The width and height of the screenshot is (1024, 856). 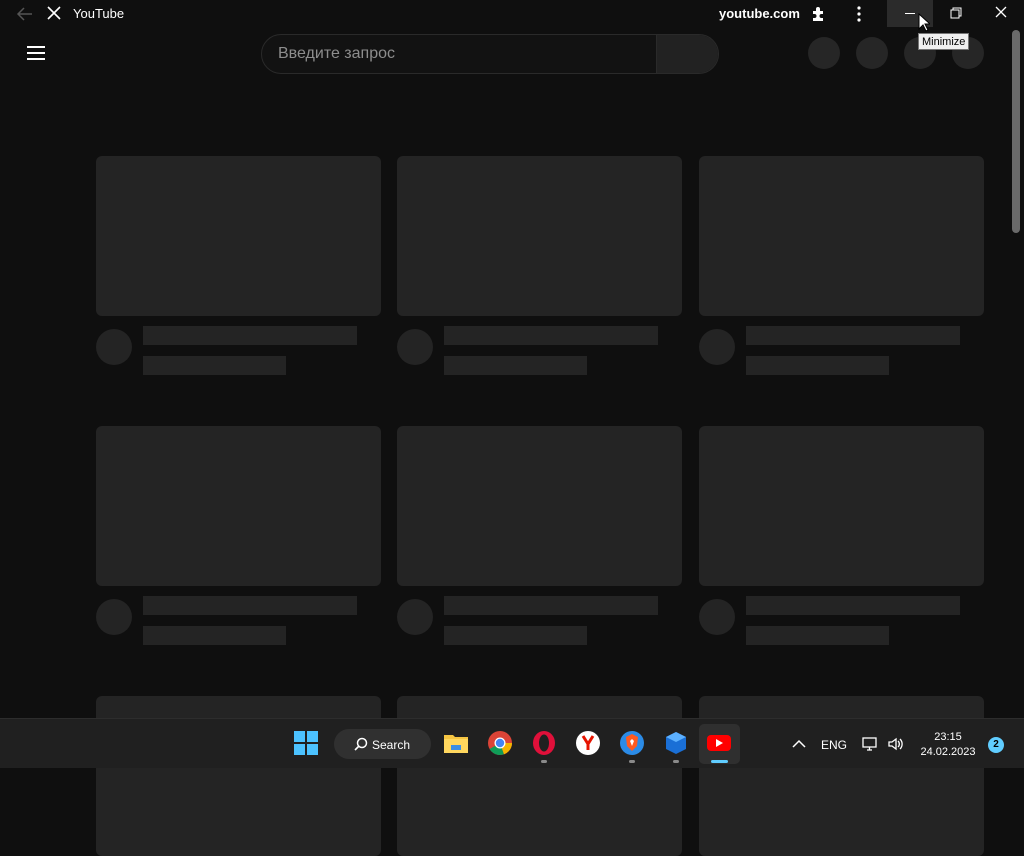 What do you see at coordinates (819, 14) in the screenshot?
I see `extensions-puzzle-icon` at bounding box center [819, 14].